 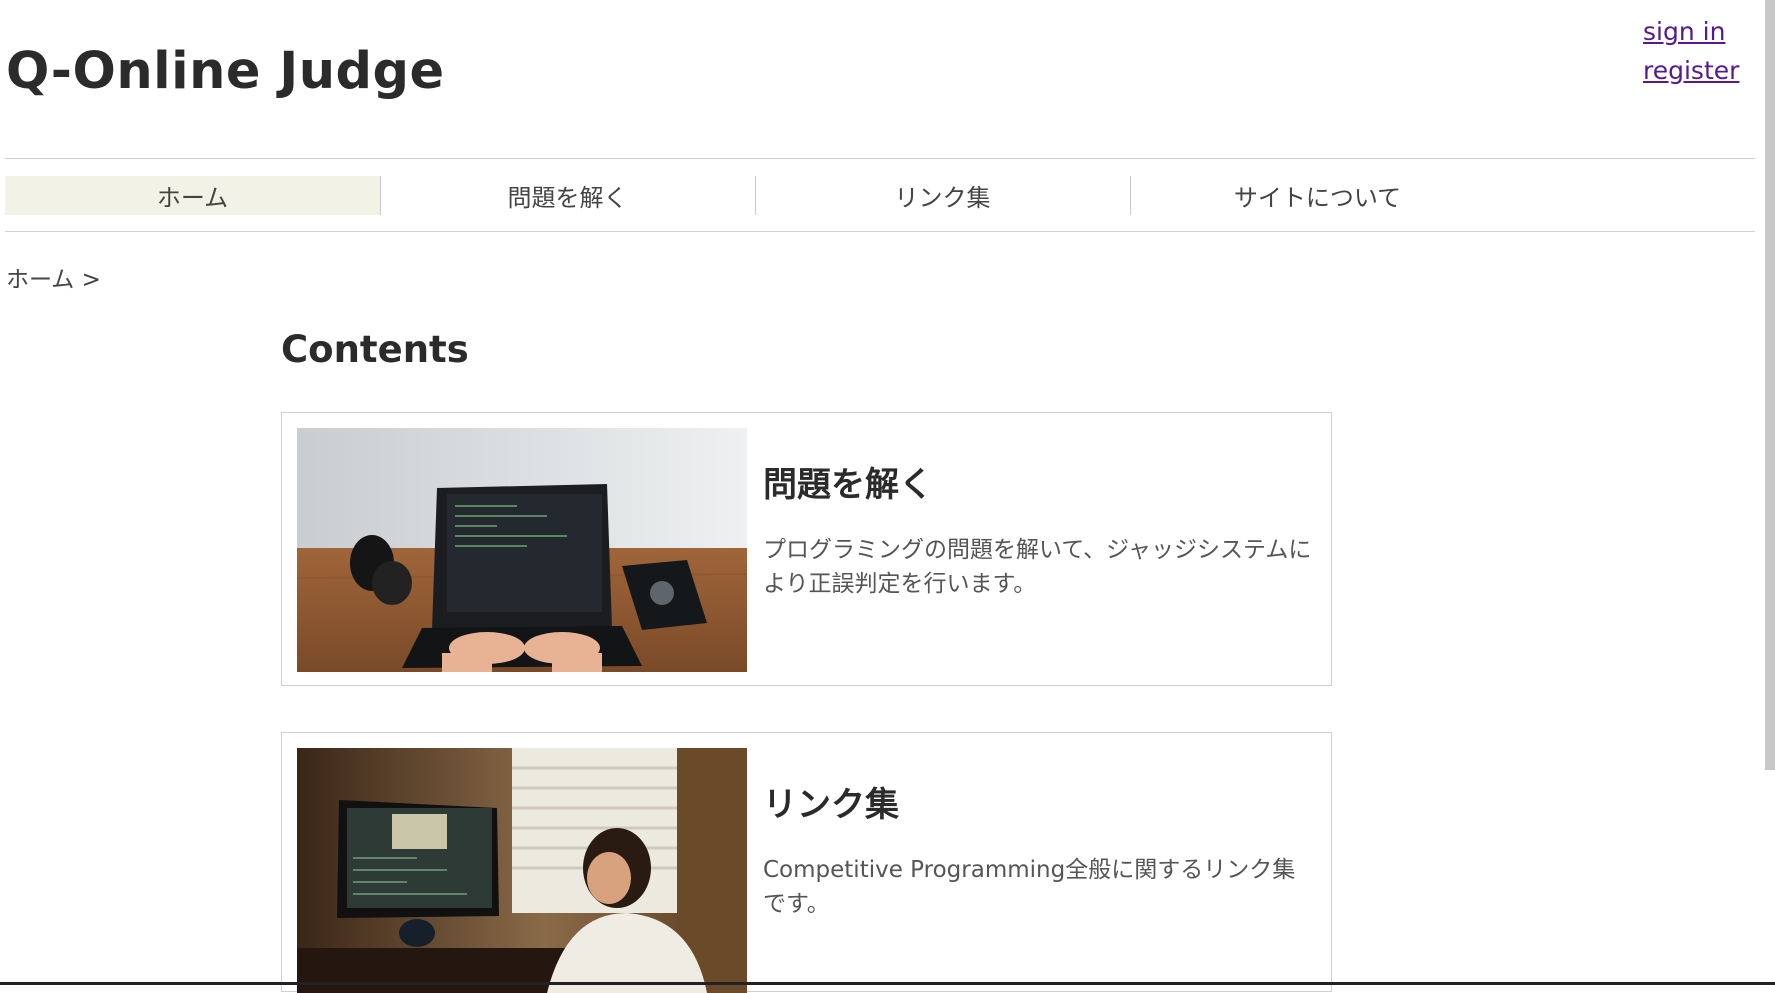 I want to click on site-title: Q-Online Judge, so click(x=225, y=71).